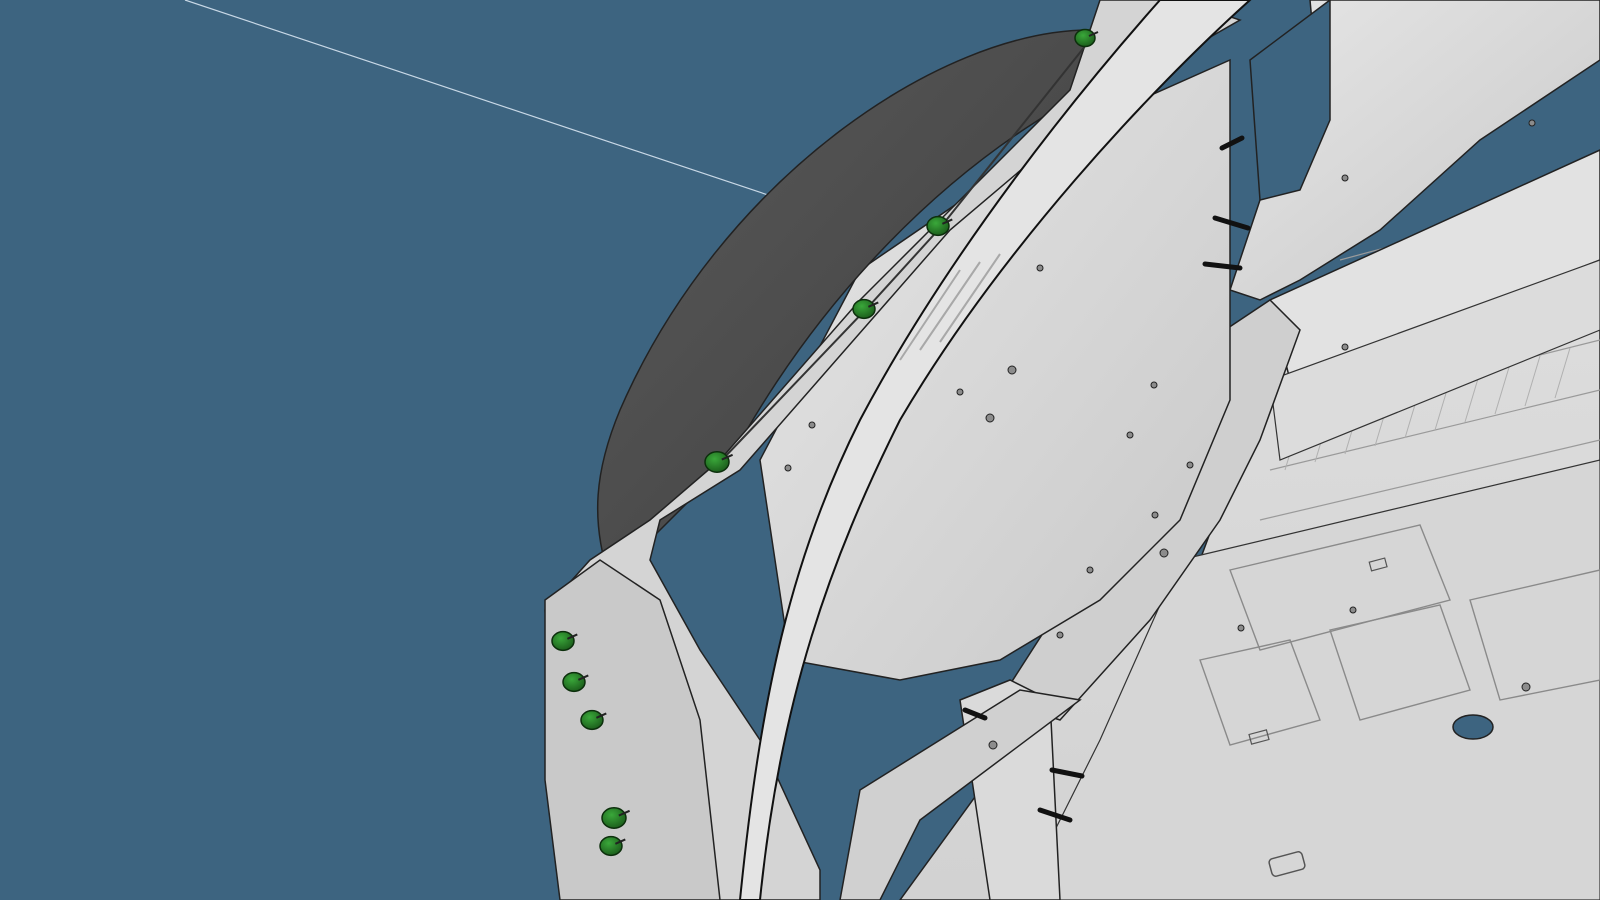 Image resolution: width=1600 pixels, height=900 pixels. What do you see at coordinates (491, 103) in the screenshot?
I see `reference-axis-line` at bounding box center [491, 103].